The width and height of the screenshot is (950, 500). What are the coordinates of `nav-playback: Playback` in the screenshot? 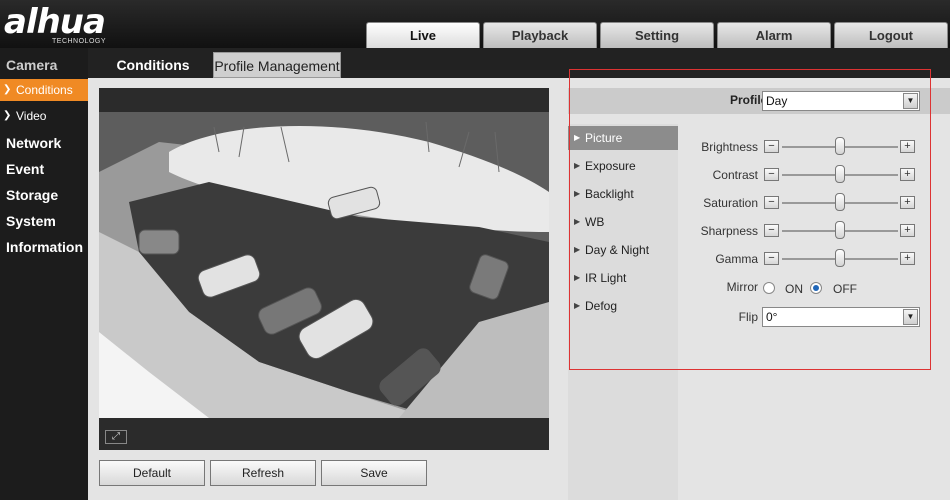 It's located at (540, 35).